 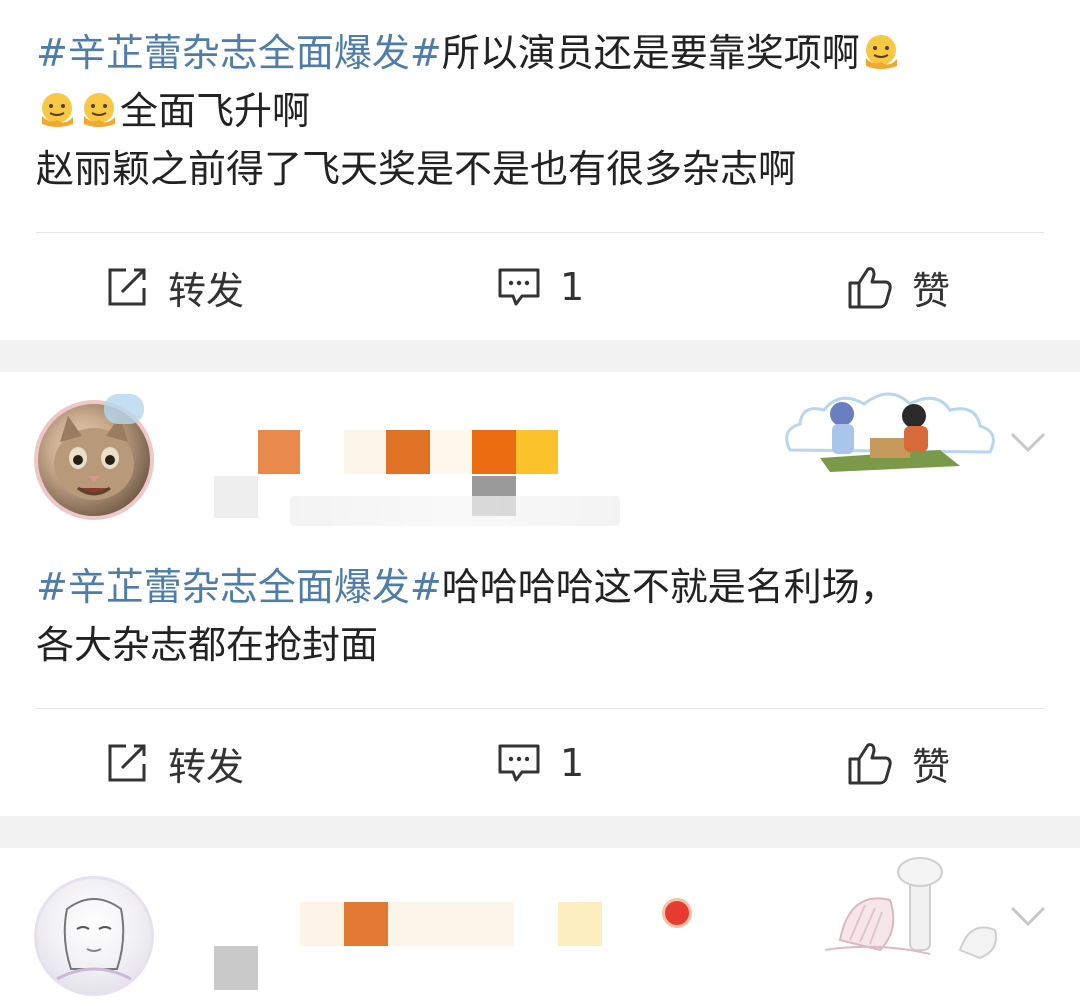 I want to click on post-text-line: 赵丽颖之前得了飞天奖是不是也有很多杂志啊, so click(x=416, y=169).